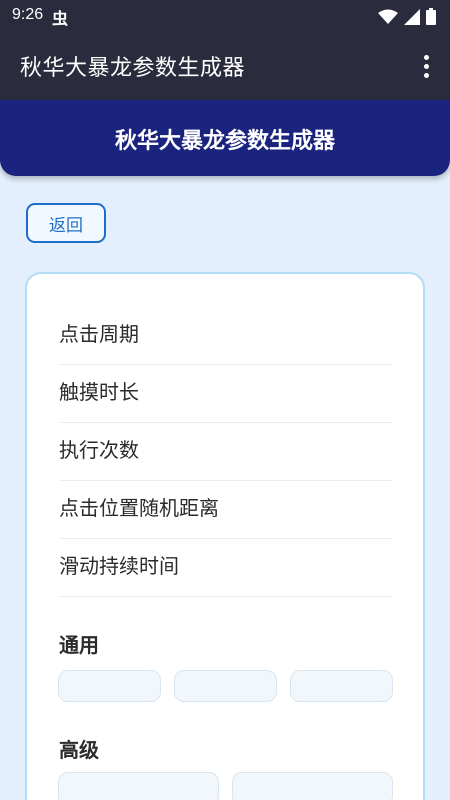 The width and height of the screenshot is (450, 800). I want to click on param-item-click-period: 点击周期, so click(226, 336).